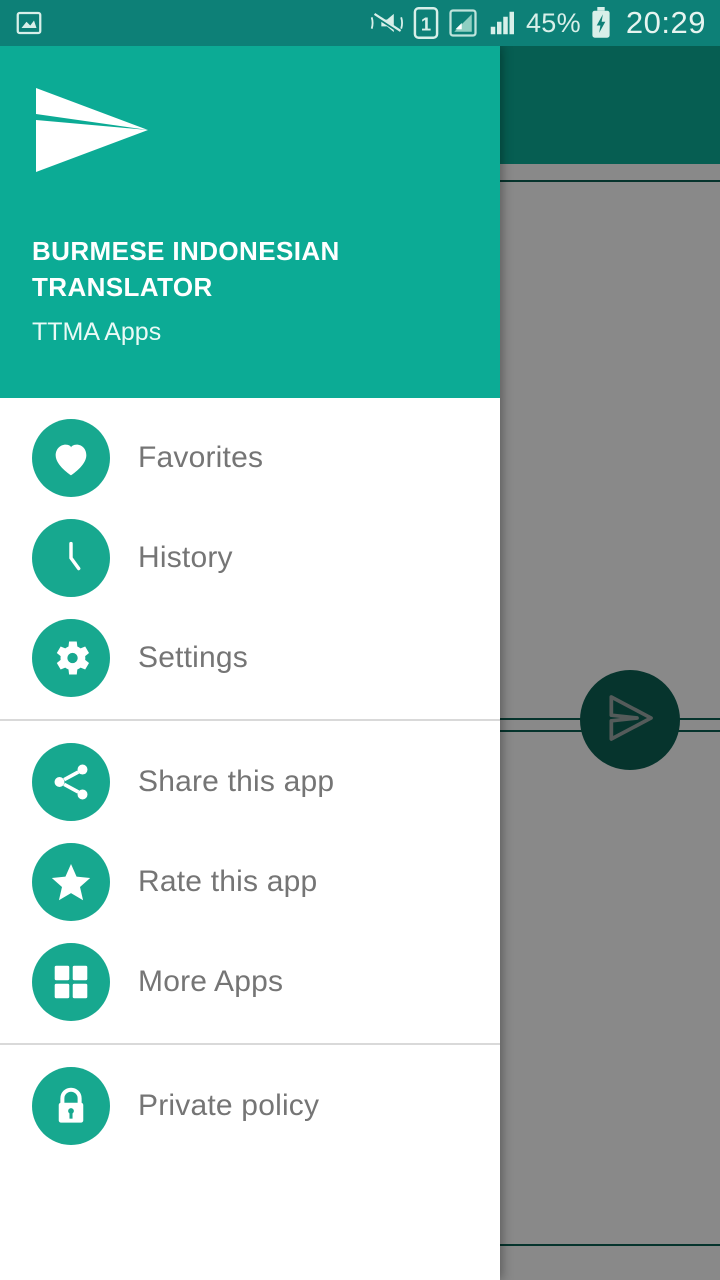 This screenshot has height=1280, width=720. What do you see at coordinates (463, 23) in the screenshot?
I see `signal-sim-icon` at bounding box center [463, 23].